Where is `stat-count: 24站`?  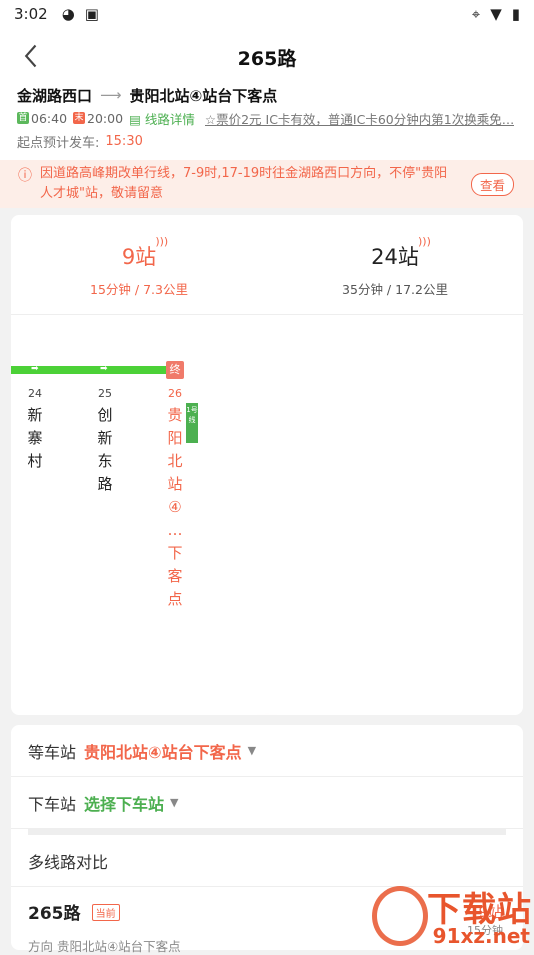
stat-count: 24站 is located at coordinates (395, 257).